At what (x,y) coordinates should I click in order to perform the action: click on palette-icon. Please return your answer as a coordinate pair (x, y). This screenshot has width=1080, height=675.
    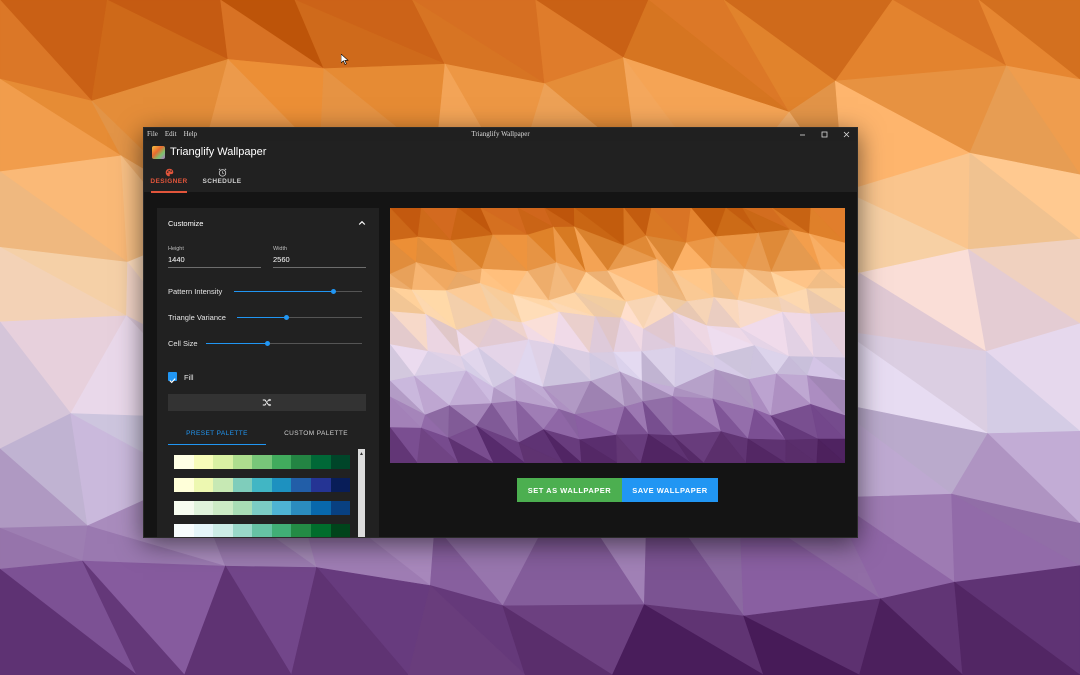
    Looking at the image, I should click on (169, 172).